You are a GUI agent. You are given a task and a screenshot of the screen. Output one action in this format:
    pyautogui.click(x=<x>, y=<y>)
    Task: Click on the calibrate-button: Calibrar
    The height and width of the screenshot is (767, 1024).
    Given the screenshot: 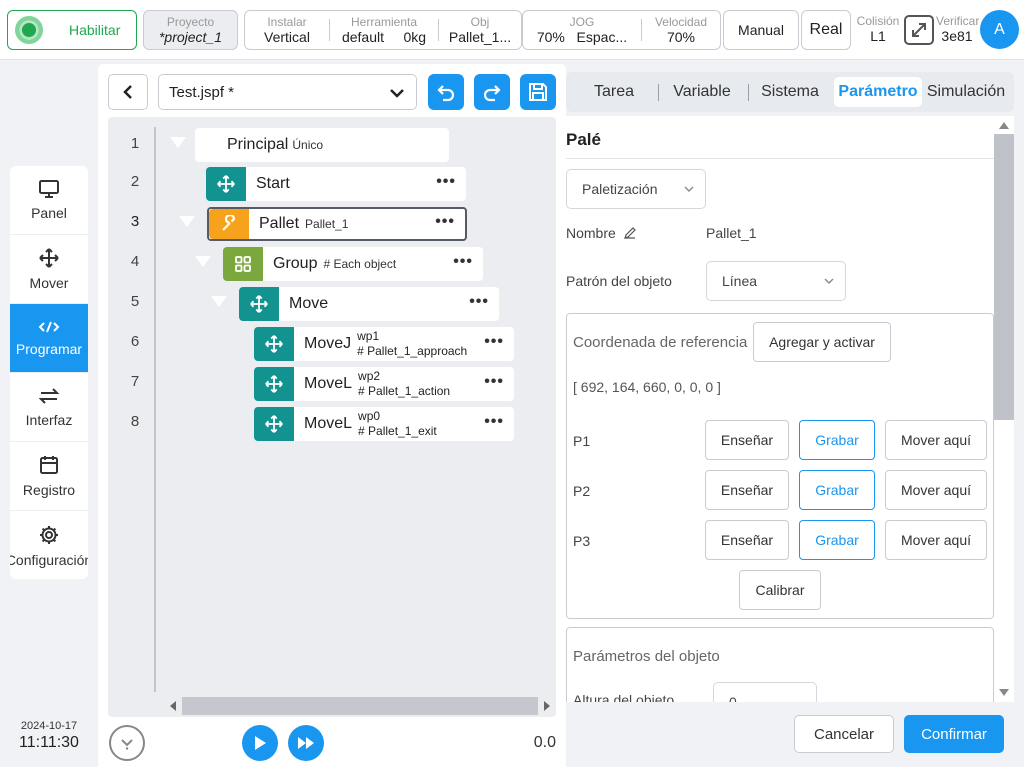 What is the action you would take?
    pyautogui.click(x=780, y=590)
    